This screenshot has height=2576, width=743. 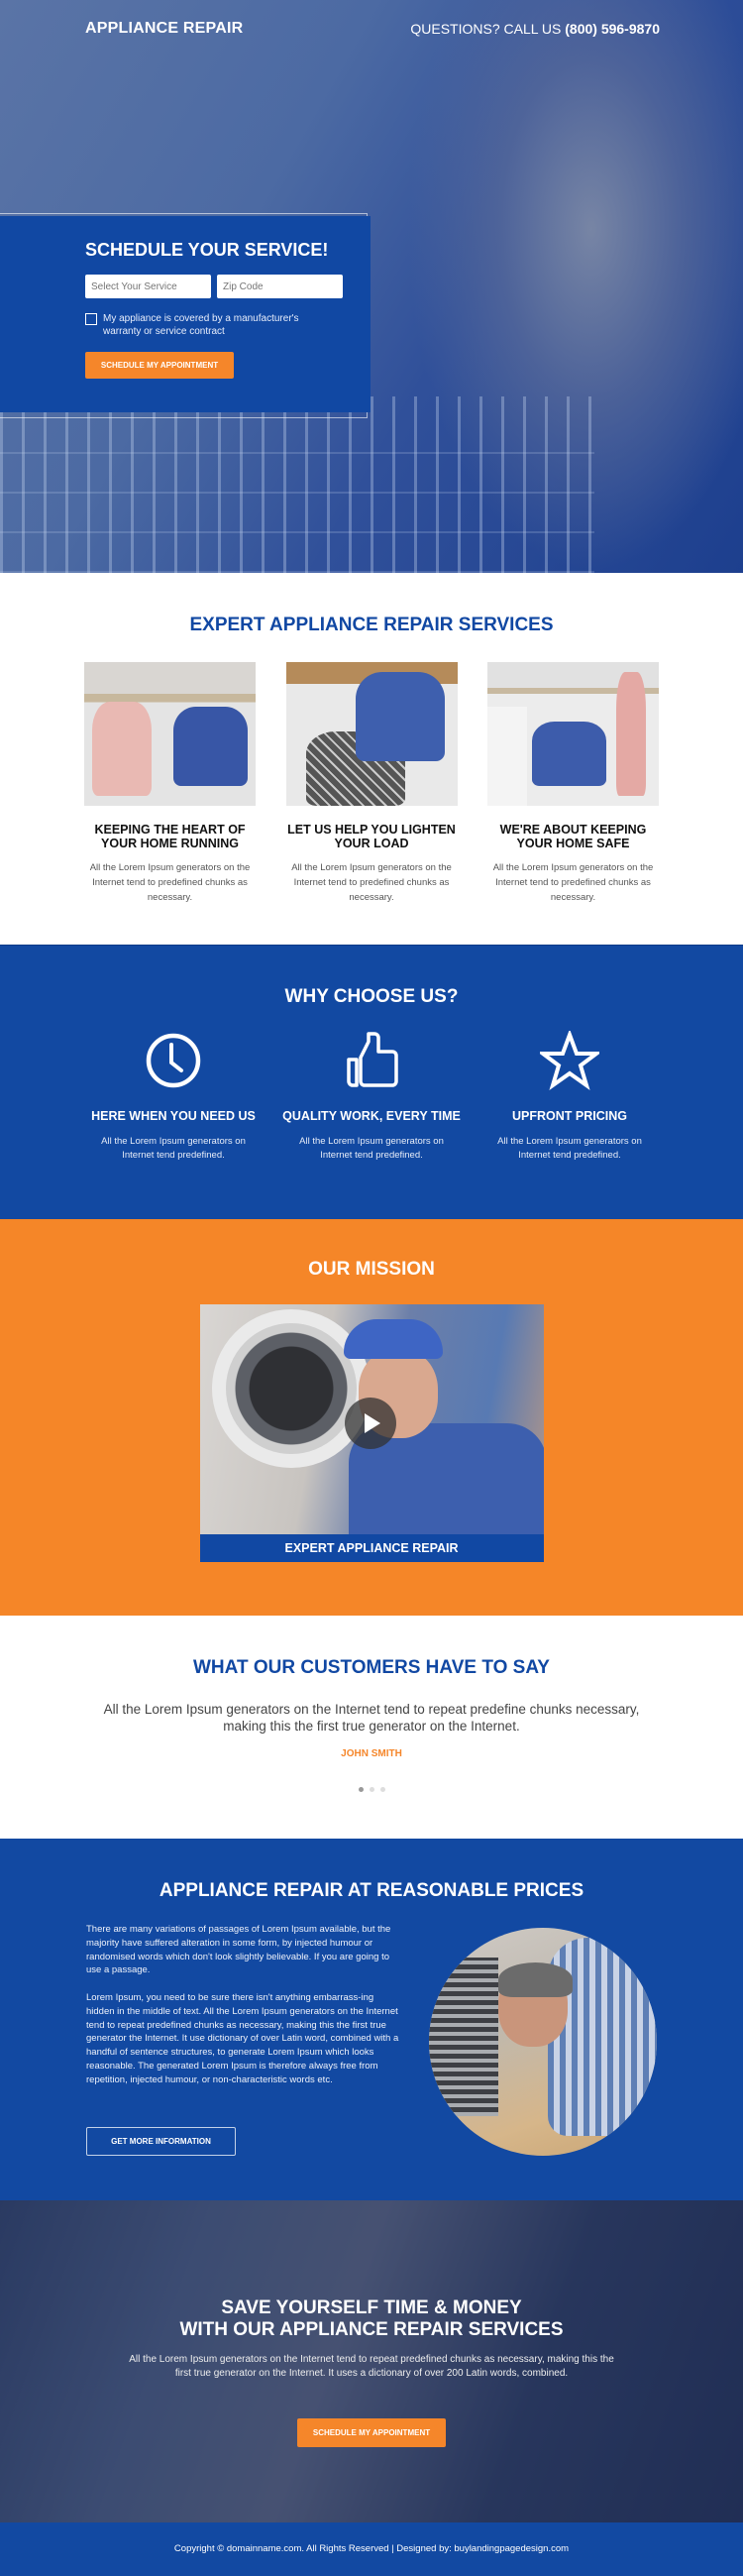 What do you see at coordinates (297, 494) in the screenshot?
I see `hero-background-rack-lines` at bounding box center [297, 494].